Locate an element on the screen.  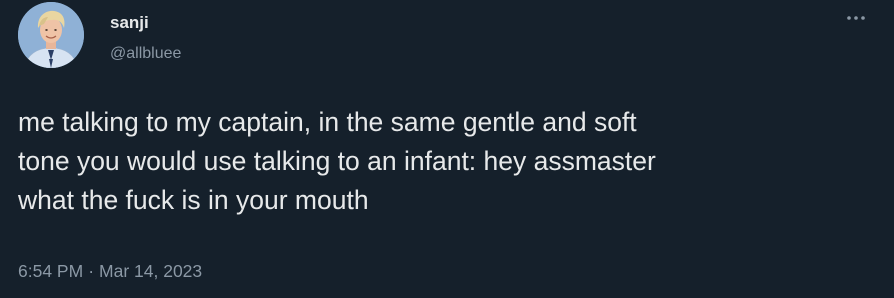
user-handle: @allbluee is located at coordinates (145, 54).